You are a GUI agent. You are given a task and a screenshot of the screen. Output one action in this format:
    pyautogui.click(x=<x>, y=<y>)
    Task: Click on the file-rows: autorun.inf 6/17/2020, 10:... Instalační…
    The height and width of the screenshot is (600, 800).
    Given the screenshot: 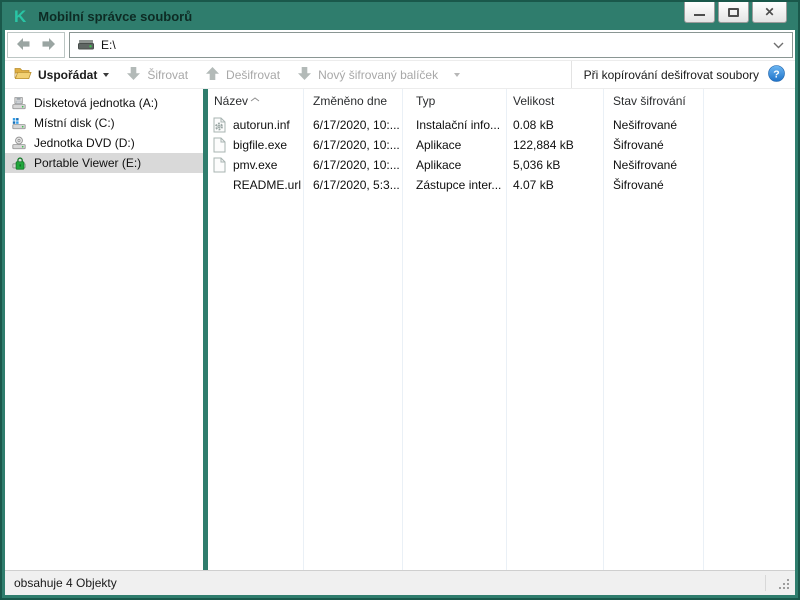 What is the action you would take?
    pyautogui.click(x=501, y=155)
    